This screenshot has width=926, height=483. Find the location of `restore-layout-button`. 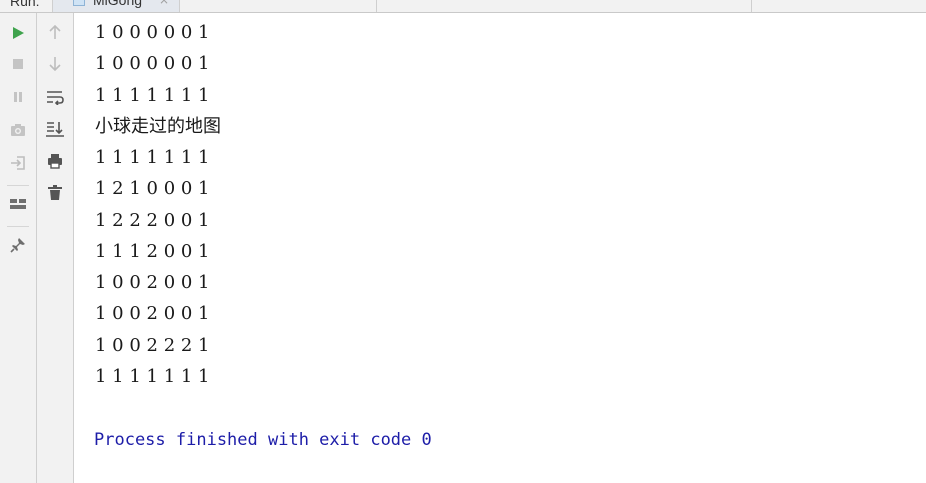

restore-layout-button is located at coordinates (18, 163).